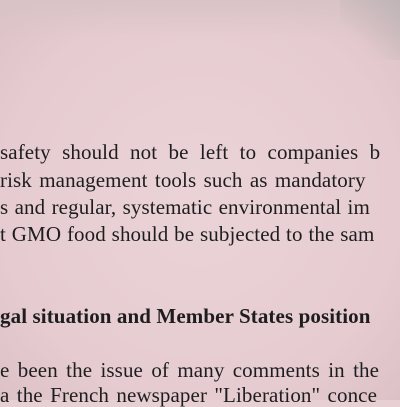 Image resolution: width=400 pixels, height=407 pixels. I want to click on section-heading: gal situation and Member States position, so click(185, 316).